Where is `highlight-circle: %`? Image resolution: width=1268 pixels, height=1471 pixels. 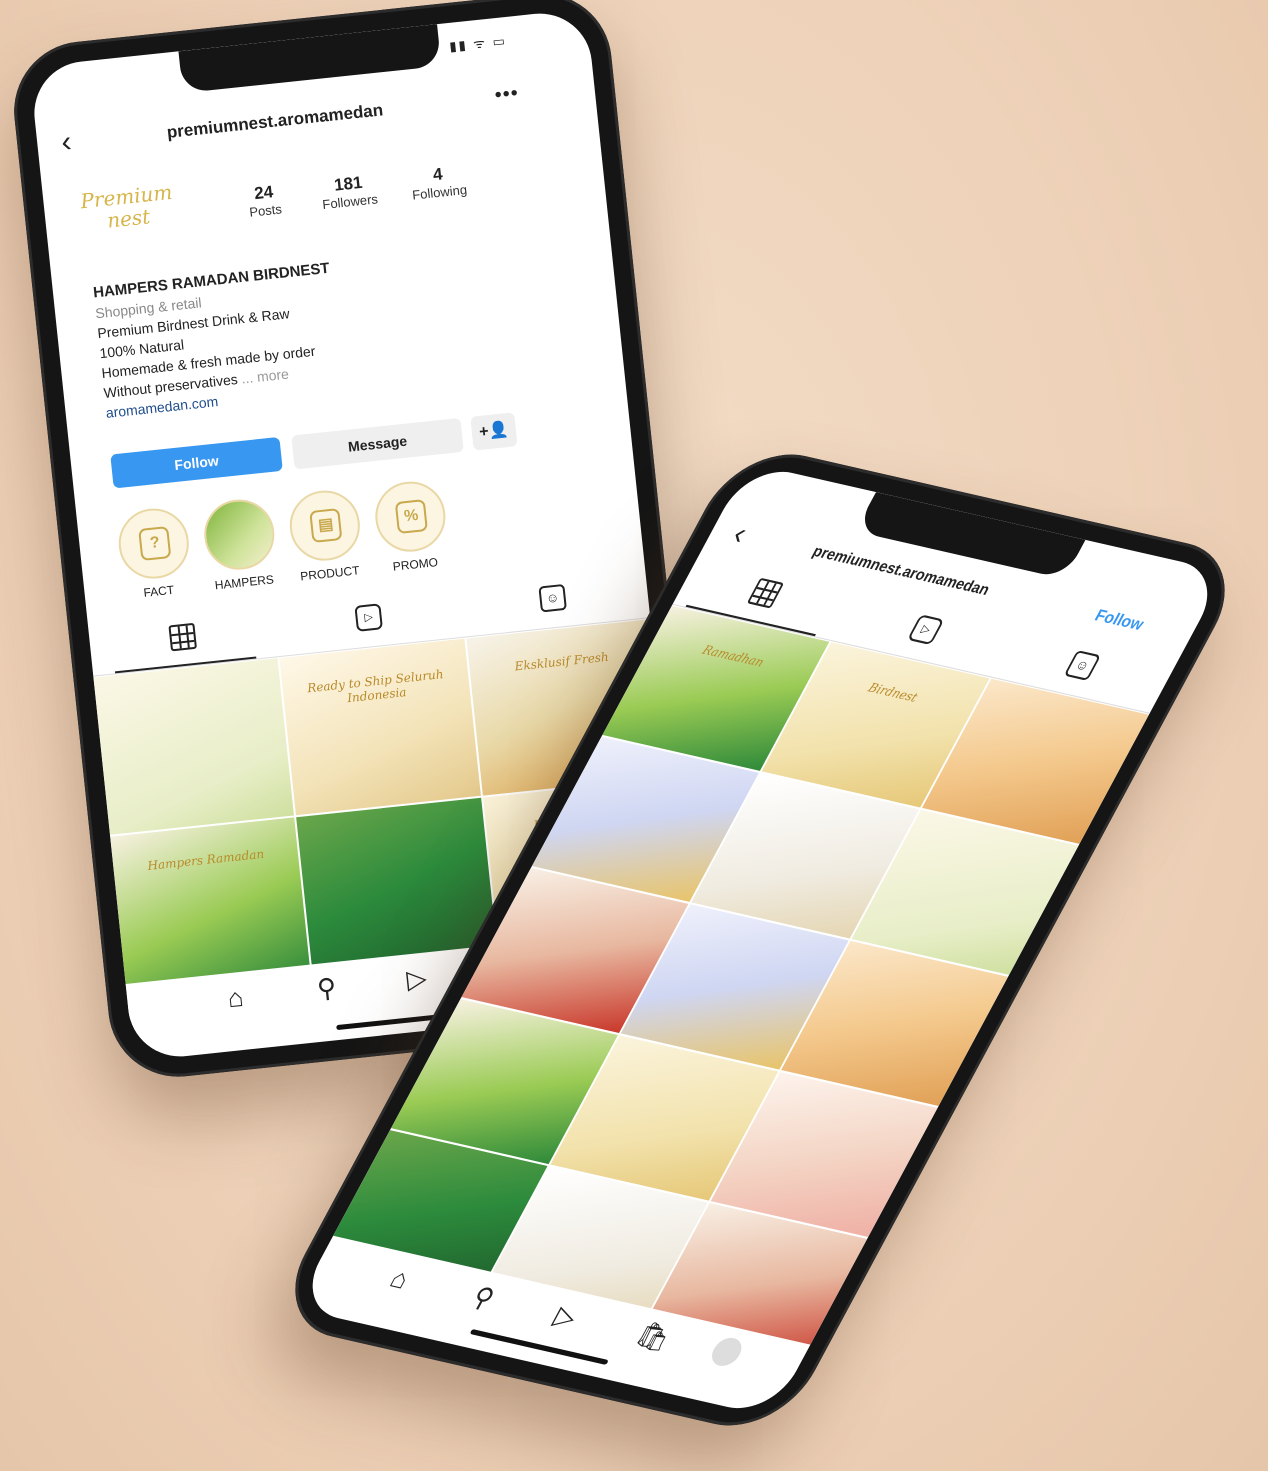
highlight-circle: % is located at coordinates (410, 517).